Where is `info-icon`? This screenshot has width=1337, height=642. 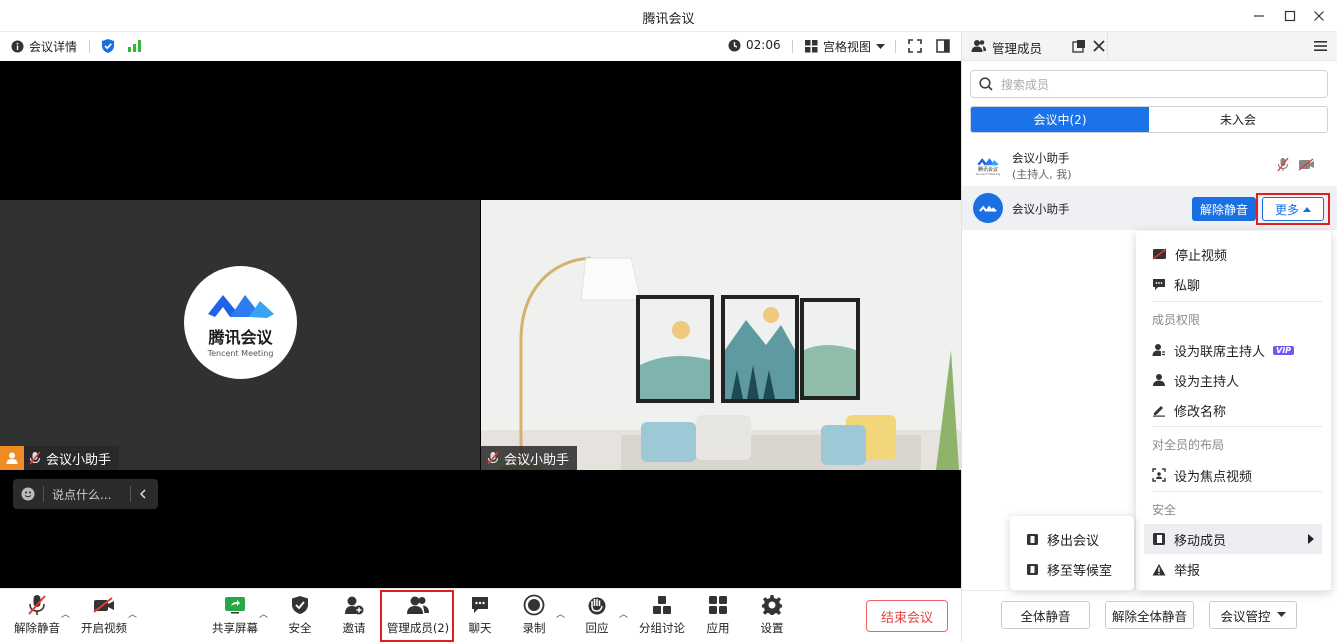 info-icon is located at coordinates (17, 46).